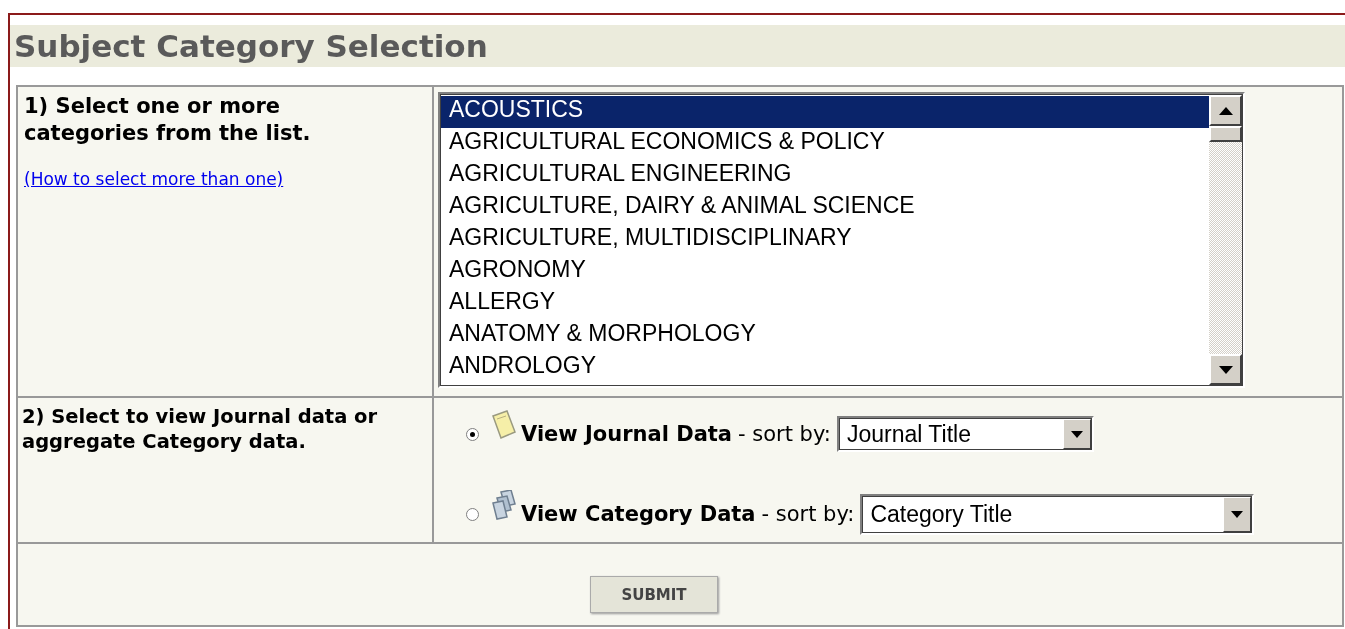 The width and height of the screenshot is (1345, 629). I want to click on option-label: View Category Data, so click(638, 514).